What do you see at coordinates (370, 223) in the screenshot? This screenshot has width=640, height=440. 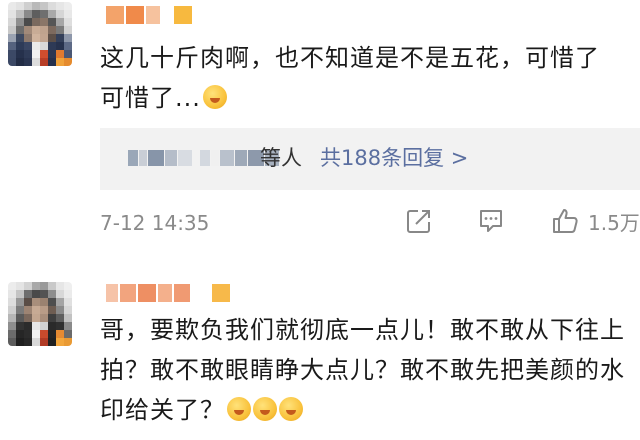 I see `comment-meta: 7-12 14:35 1.5万` at bounding box center [370, 223].